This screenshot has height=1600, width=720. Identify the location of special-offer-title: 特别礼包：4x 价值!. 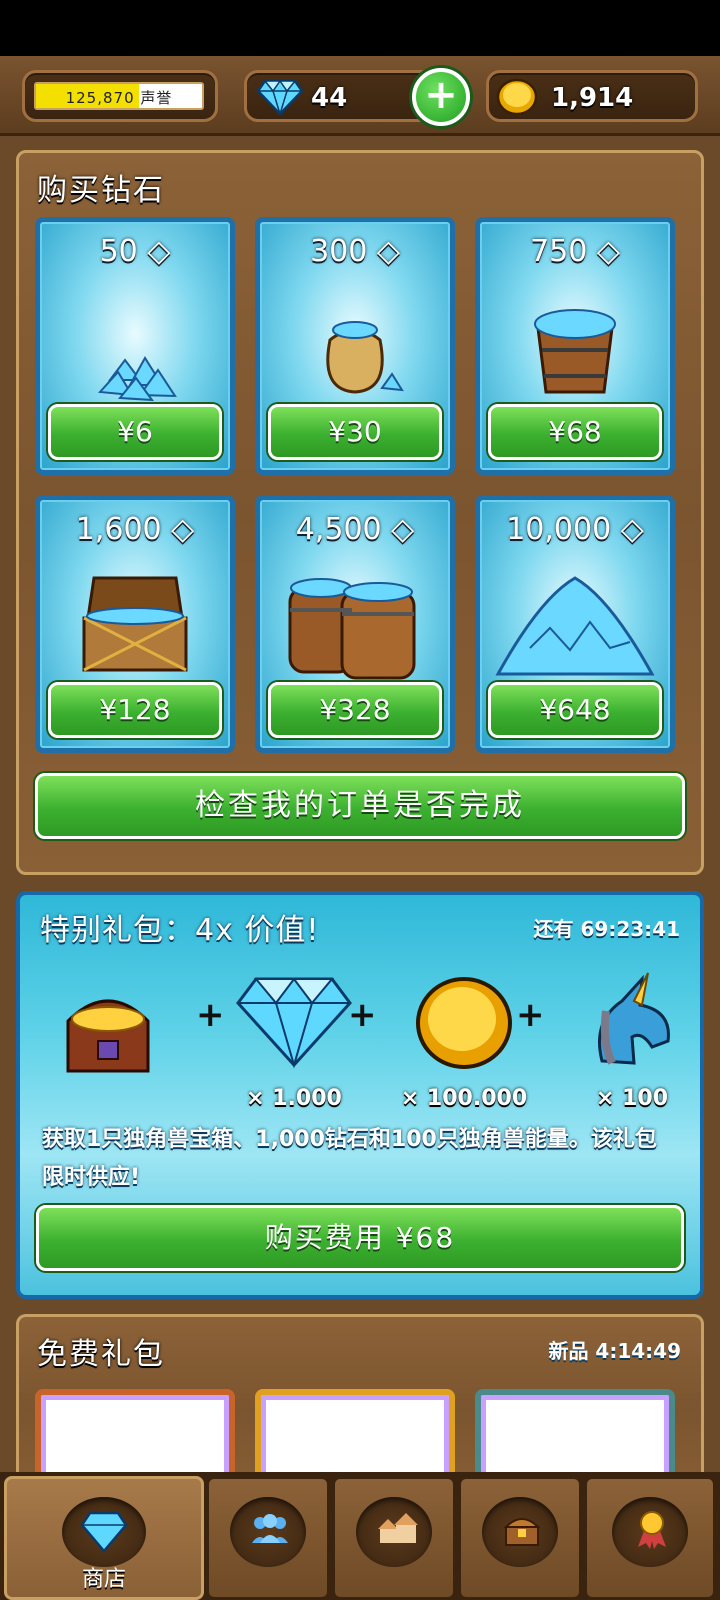
(180, 930).